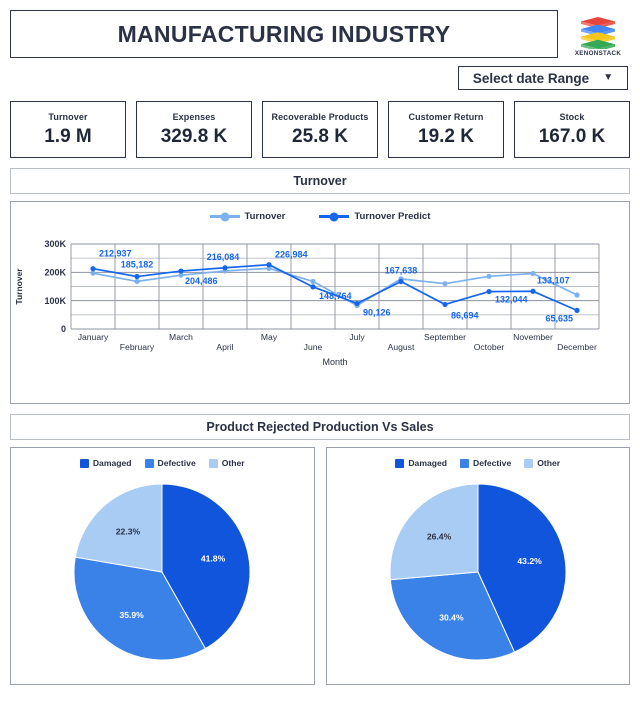 This screenshot has height=710, width=640. I want to click on legend-item: Turnover, so click(247, 216).